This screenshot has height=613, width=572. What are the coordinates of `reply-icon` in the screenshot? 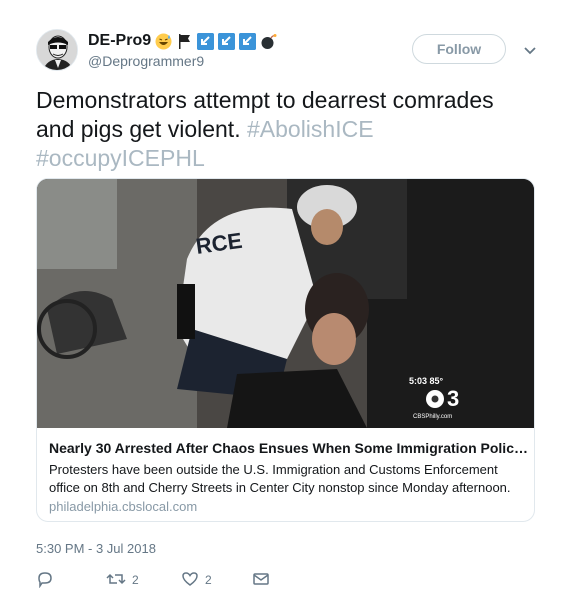 It's located at (45, 580).